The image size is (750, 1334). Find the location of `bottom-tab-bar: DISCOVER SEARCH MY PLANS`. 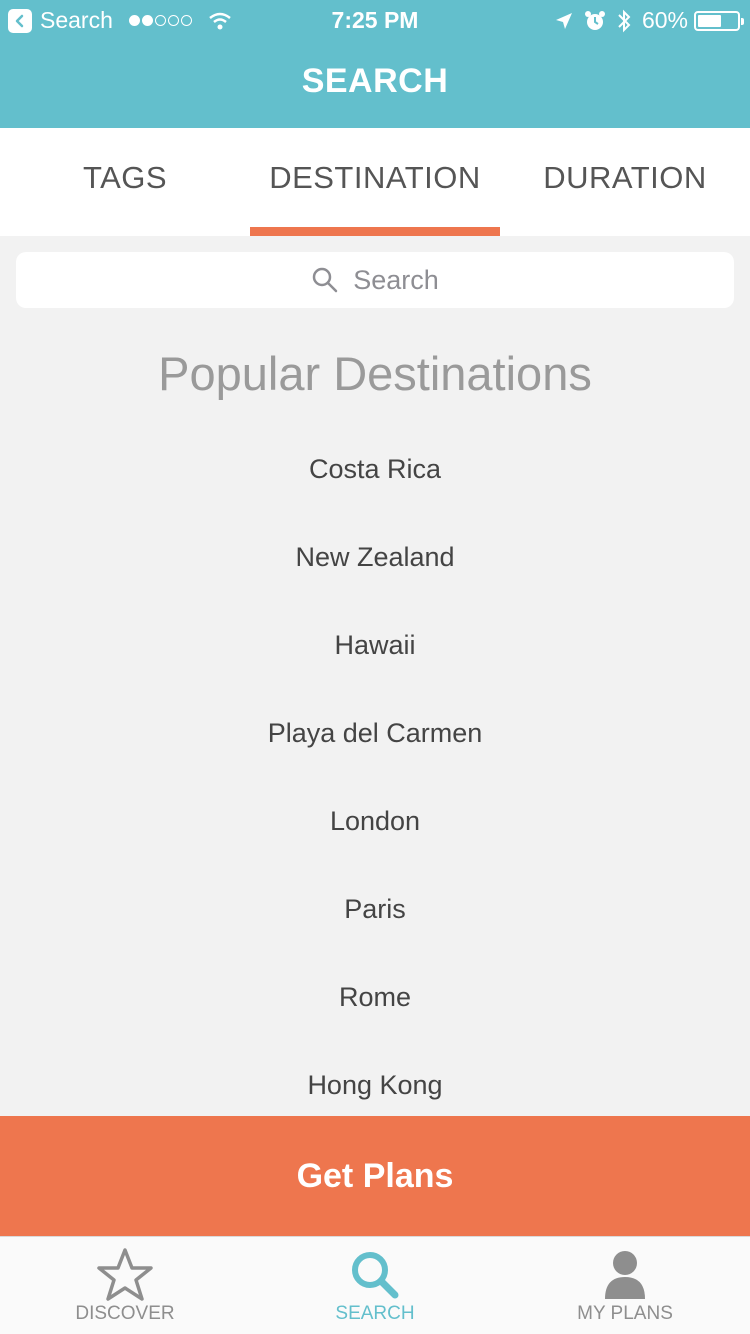

bottom-tab-bar: DISCOVER SEARCH MY PLANS is located at coordinates (375, 1285).